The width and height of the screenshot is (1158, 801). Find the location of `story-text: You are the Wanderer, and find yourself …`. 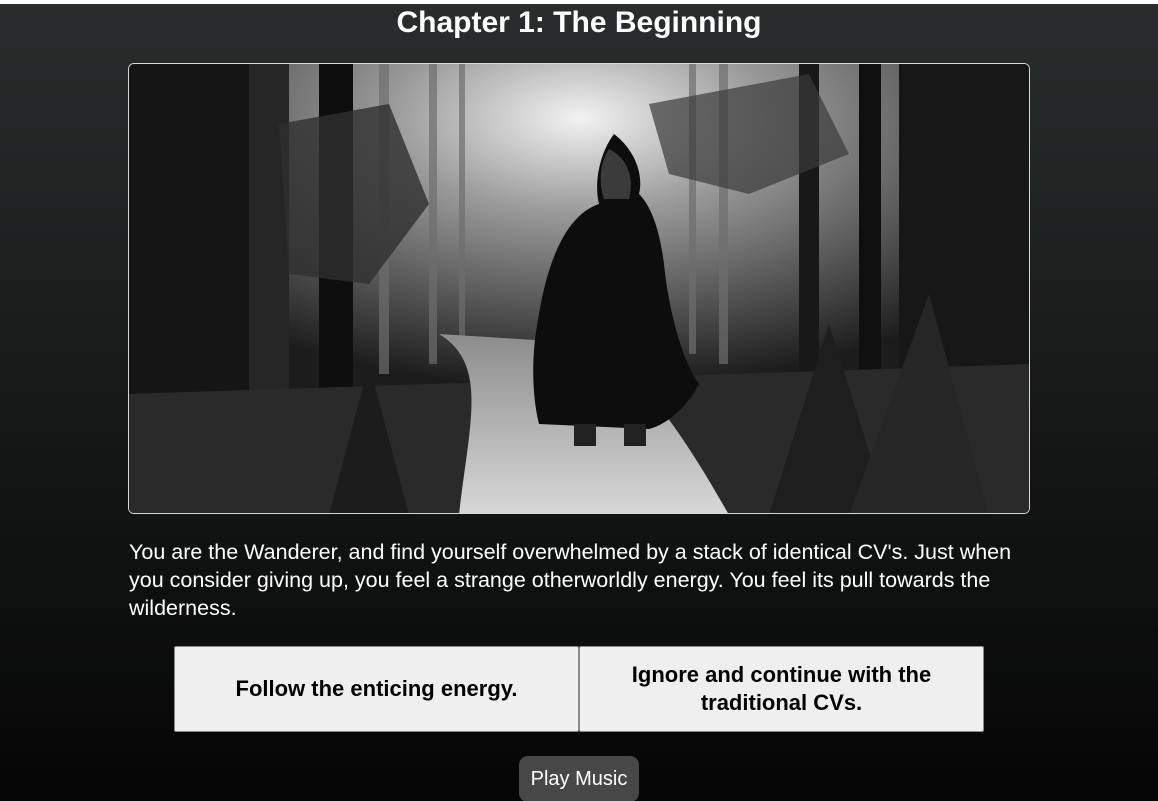

story-text: You are the Wanderer, and find yourself … is located at coordinates (570, 580).